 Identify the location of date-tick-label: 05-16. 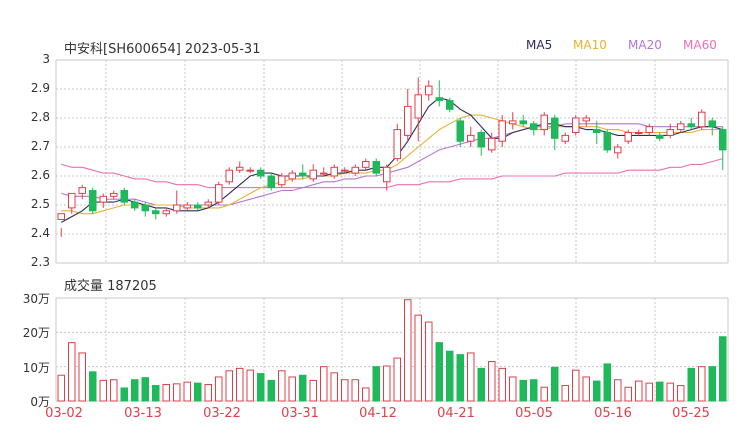
(613, 413).